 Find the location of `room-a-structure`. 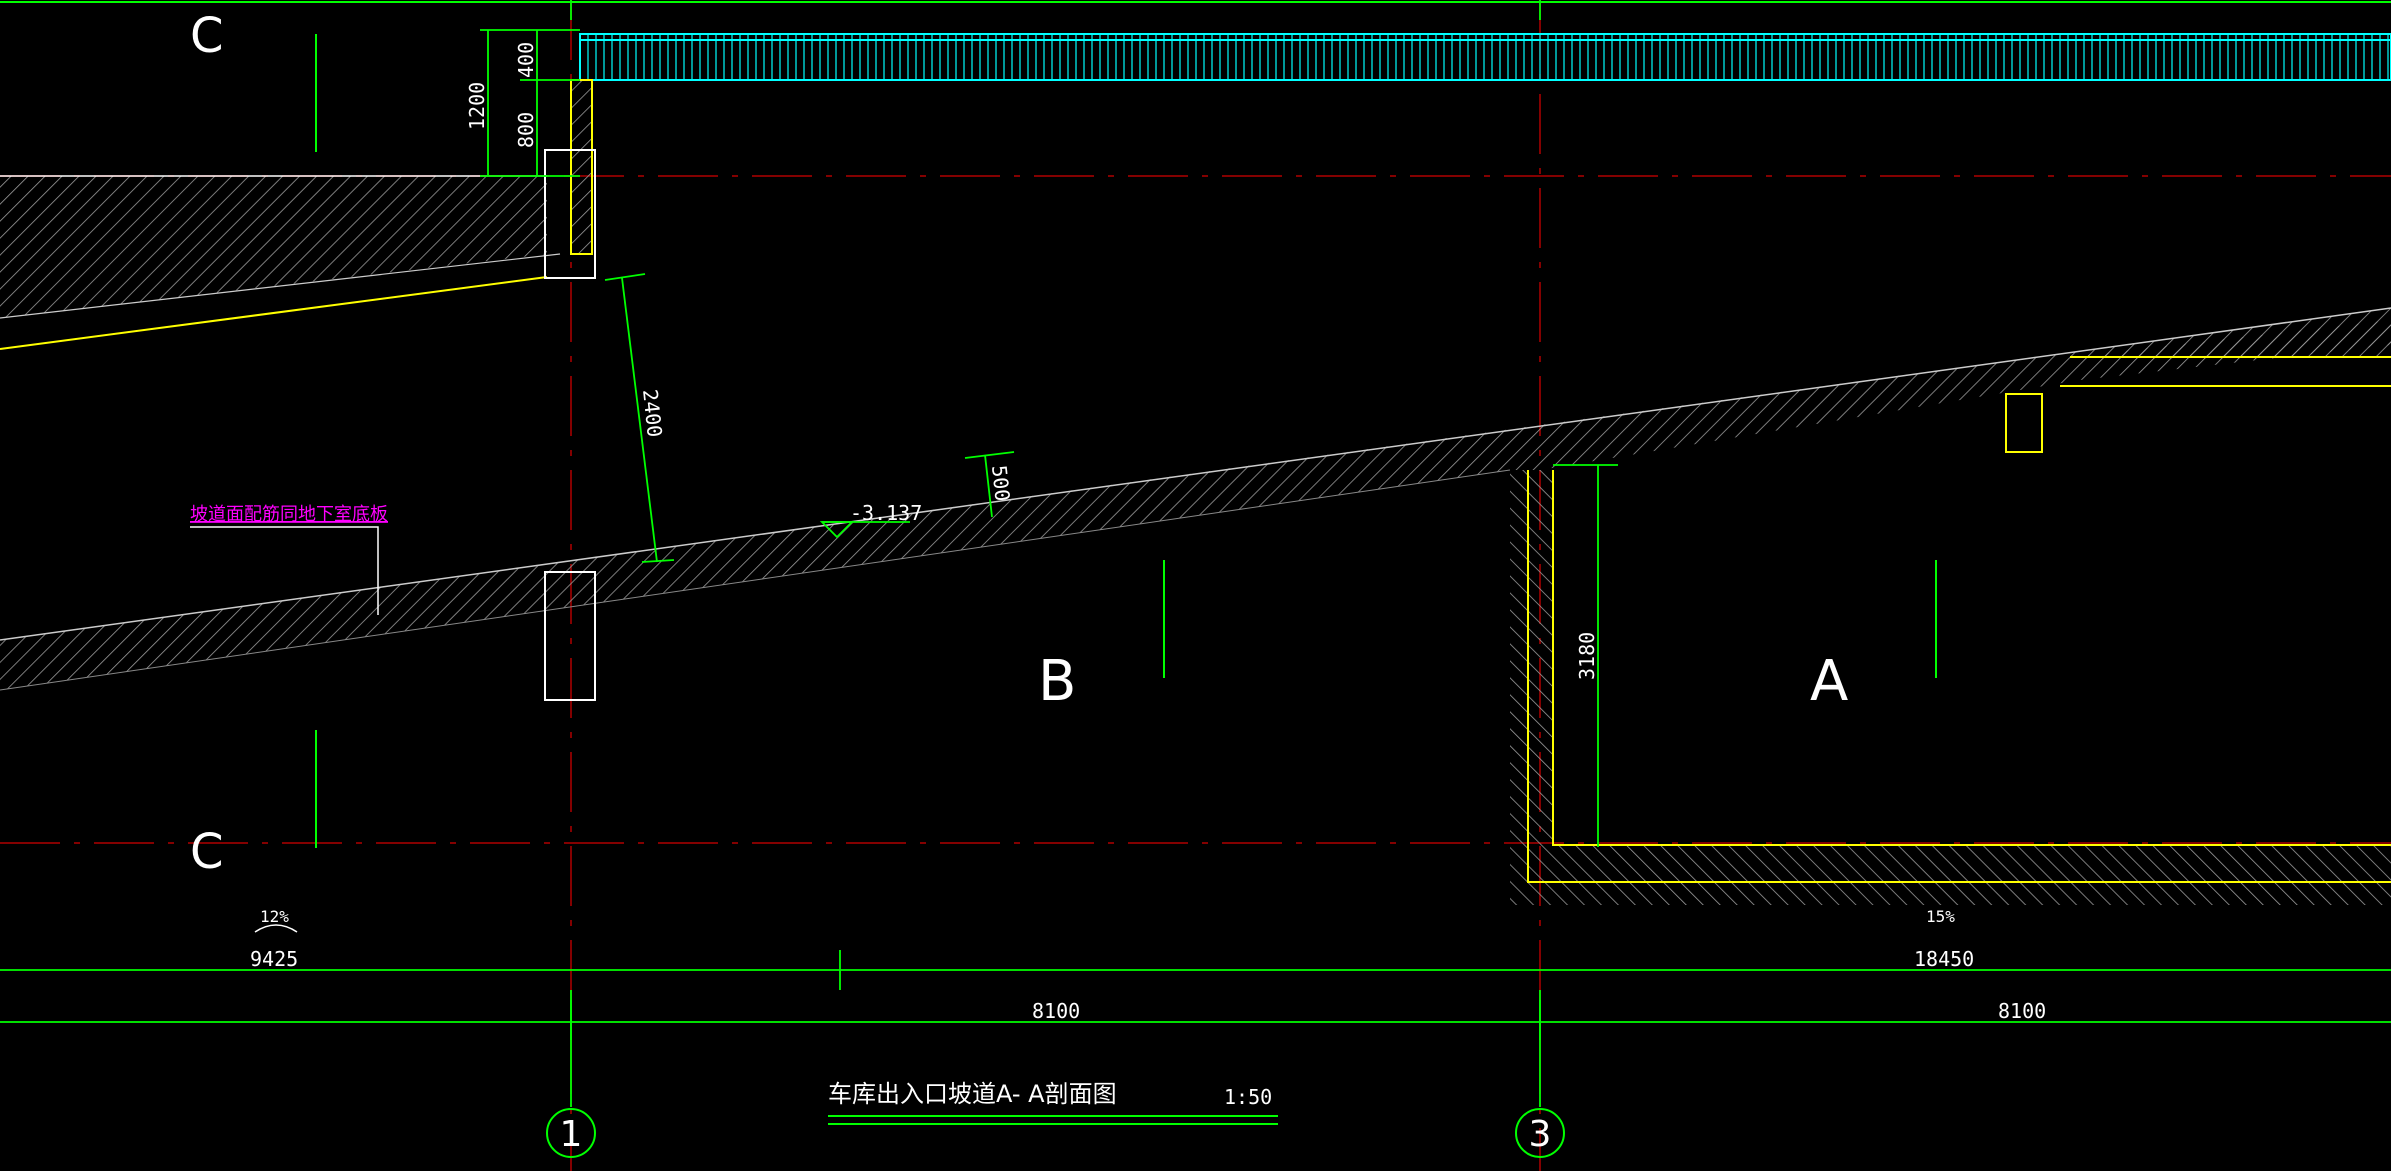

room-a-structure is located at coordinates (1950, 687).